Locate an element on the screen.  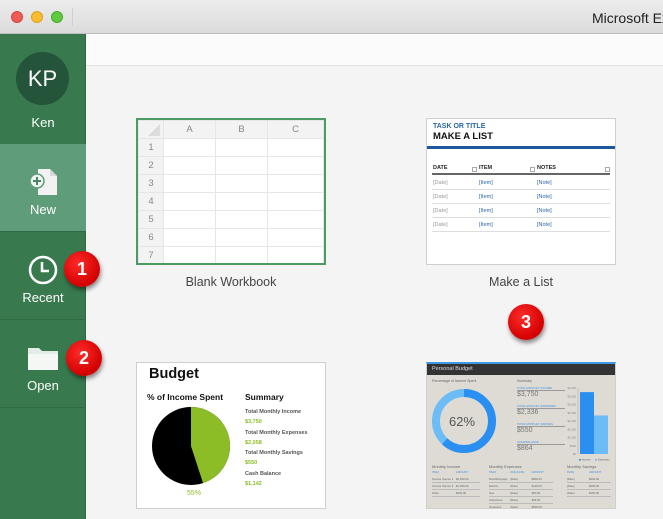
list-header: DATE is located at coordinates (440, 168).